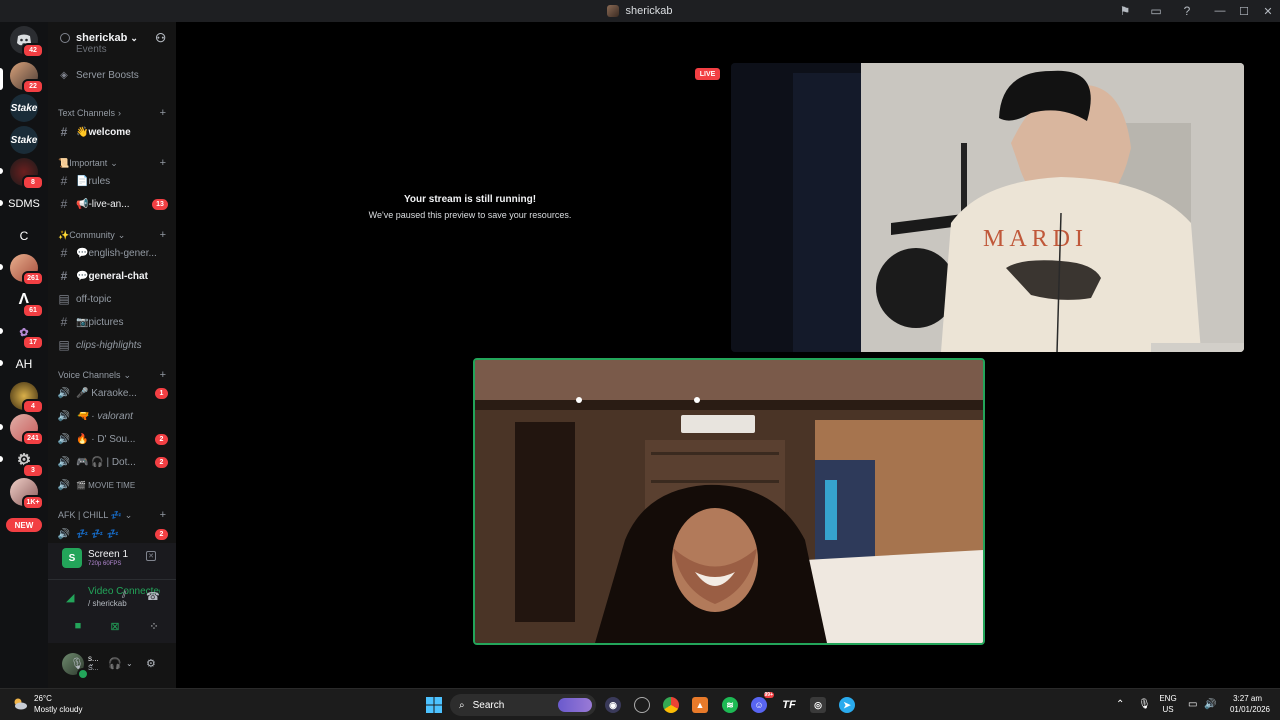 This screenshot has height=720, width=1280. I want to click on maximize-button: ☐, so click(1244, 11).